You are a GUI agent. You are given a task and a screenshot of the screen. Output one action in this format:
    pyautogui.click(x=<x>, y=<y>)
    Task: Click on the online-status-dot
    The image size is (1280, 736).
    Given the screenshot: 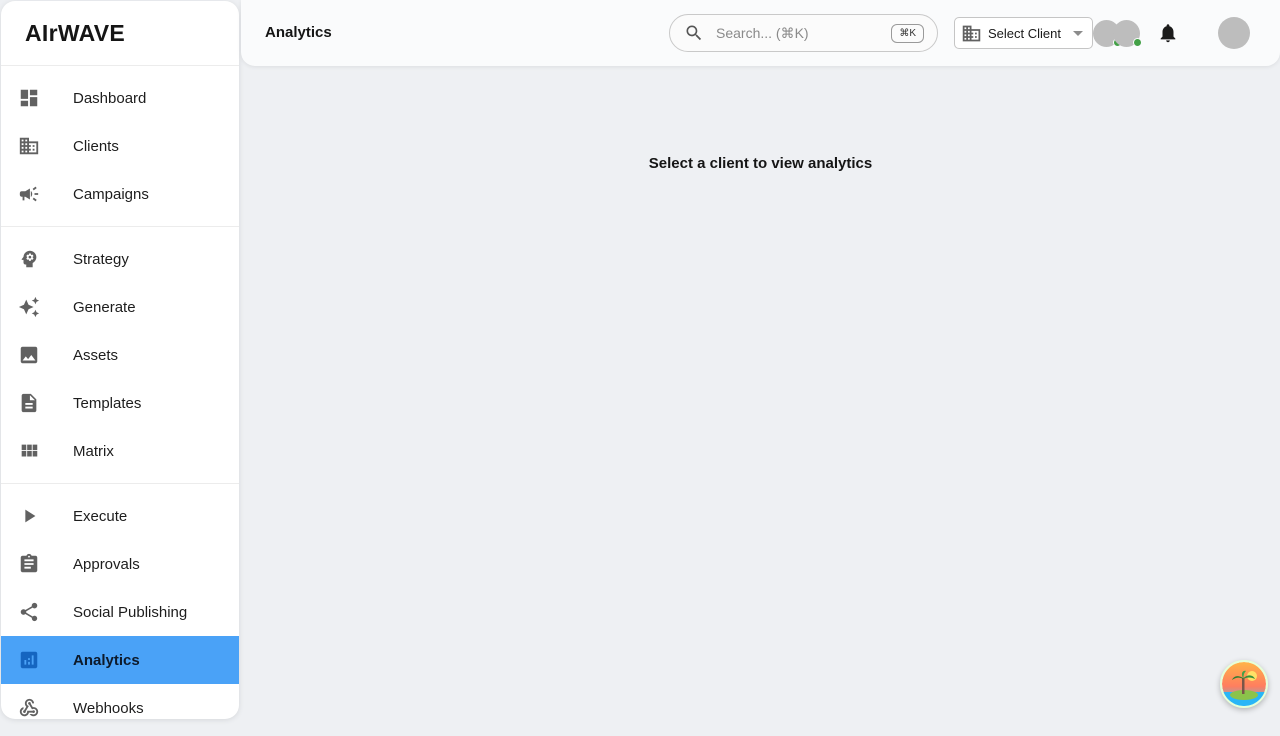 What is the action you would take?
    pyautogui.click(x=1137, y=42)
    